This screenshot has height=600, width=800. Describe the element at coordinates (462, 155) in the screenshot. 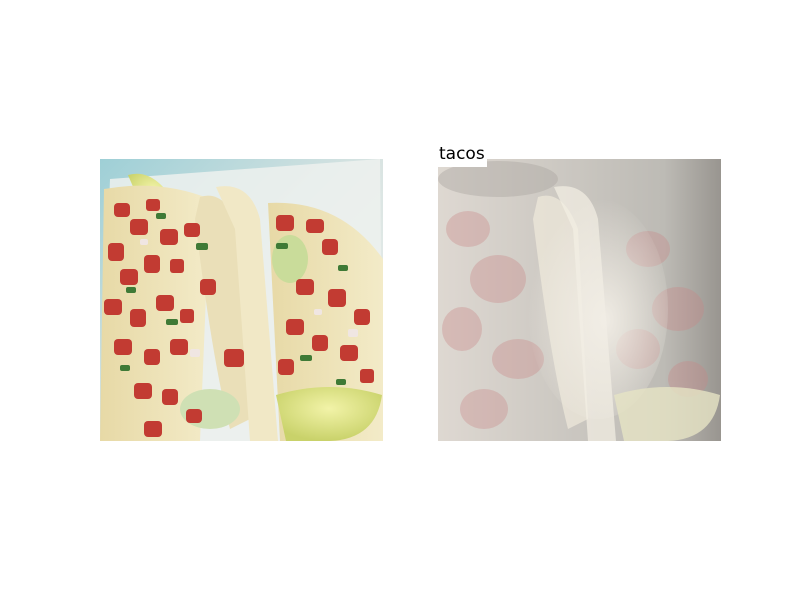

I see `class-label: tacos` at that location.